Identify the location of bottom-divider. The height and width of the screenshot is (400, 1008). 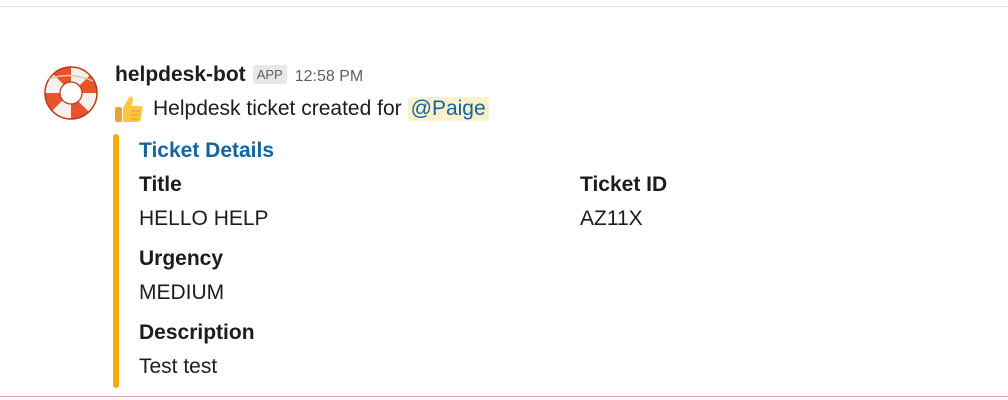
(504, 396).